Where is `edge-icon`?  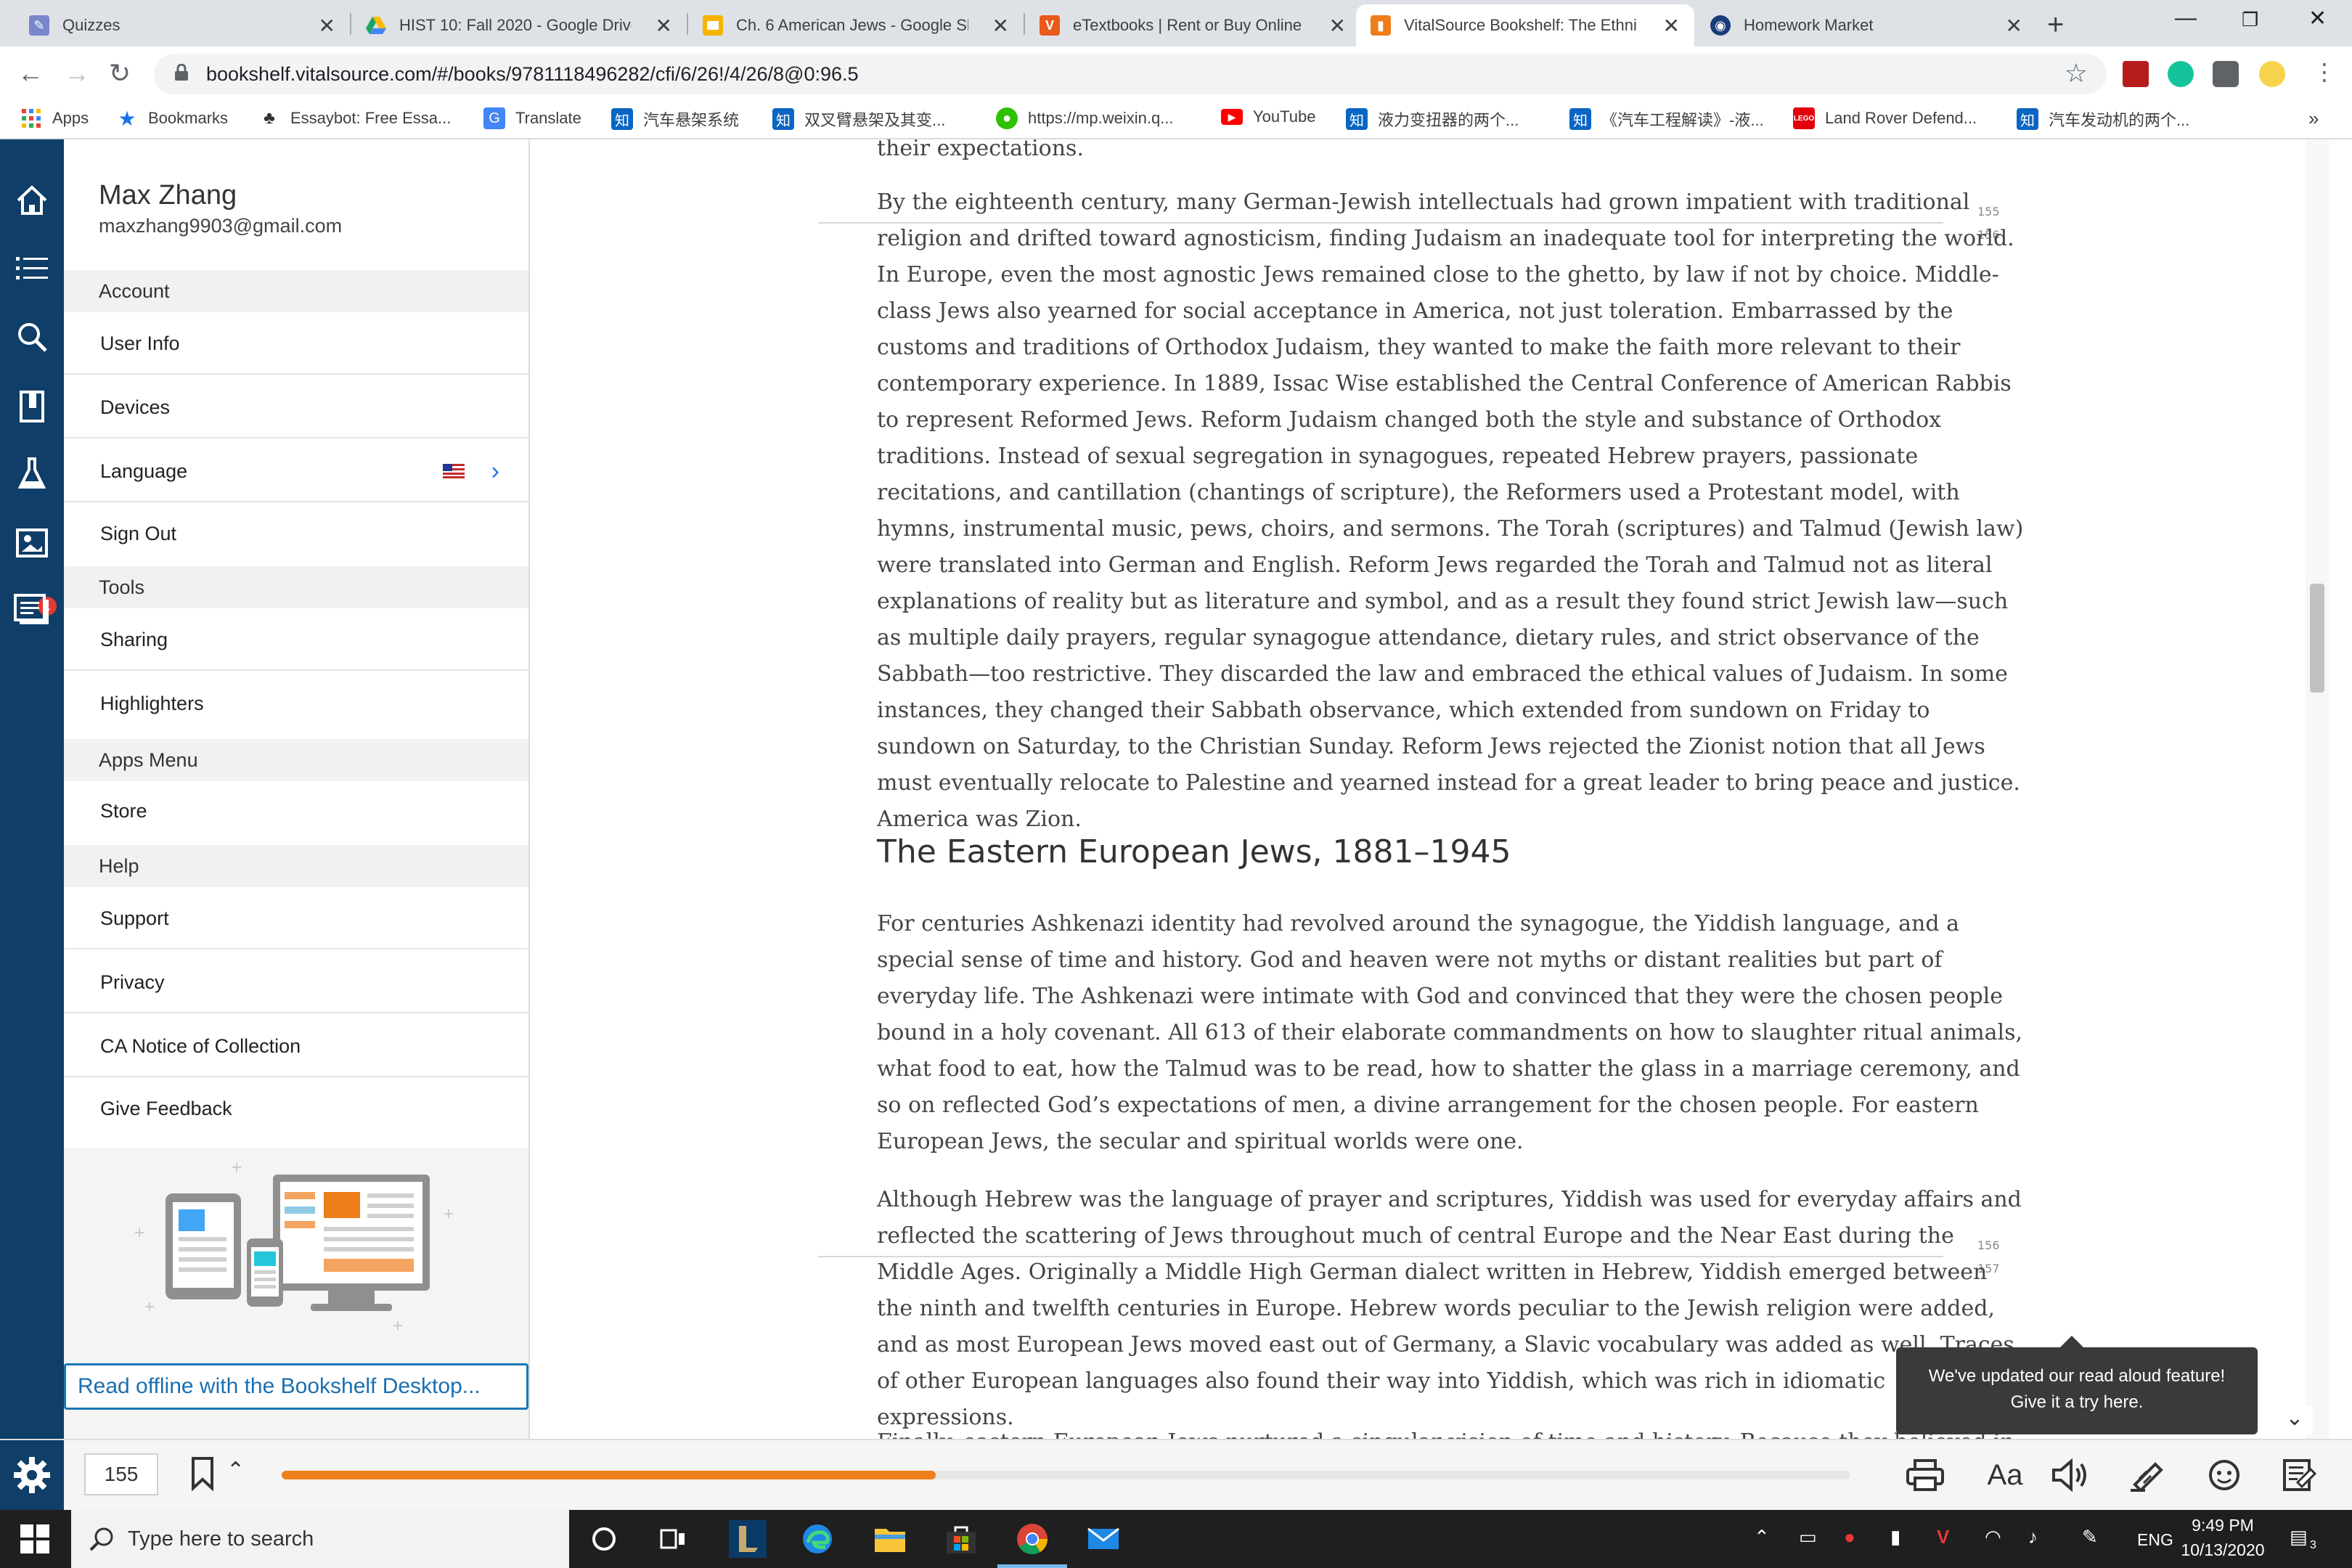 edge-icon is located at coordinates (818, 1539).